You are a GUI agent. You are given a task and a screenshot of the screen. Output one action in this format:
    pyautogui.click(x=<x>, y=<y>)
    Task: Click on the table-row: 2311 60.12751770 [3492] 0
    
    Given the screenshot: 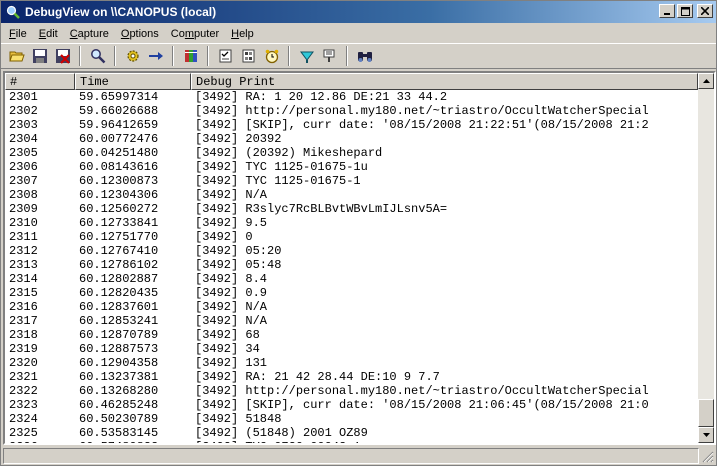 What is the action you would take?
    pyautogui.click(x=351, y=237)
    